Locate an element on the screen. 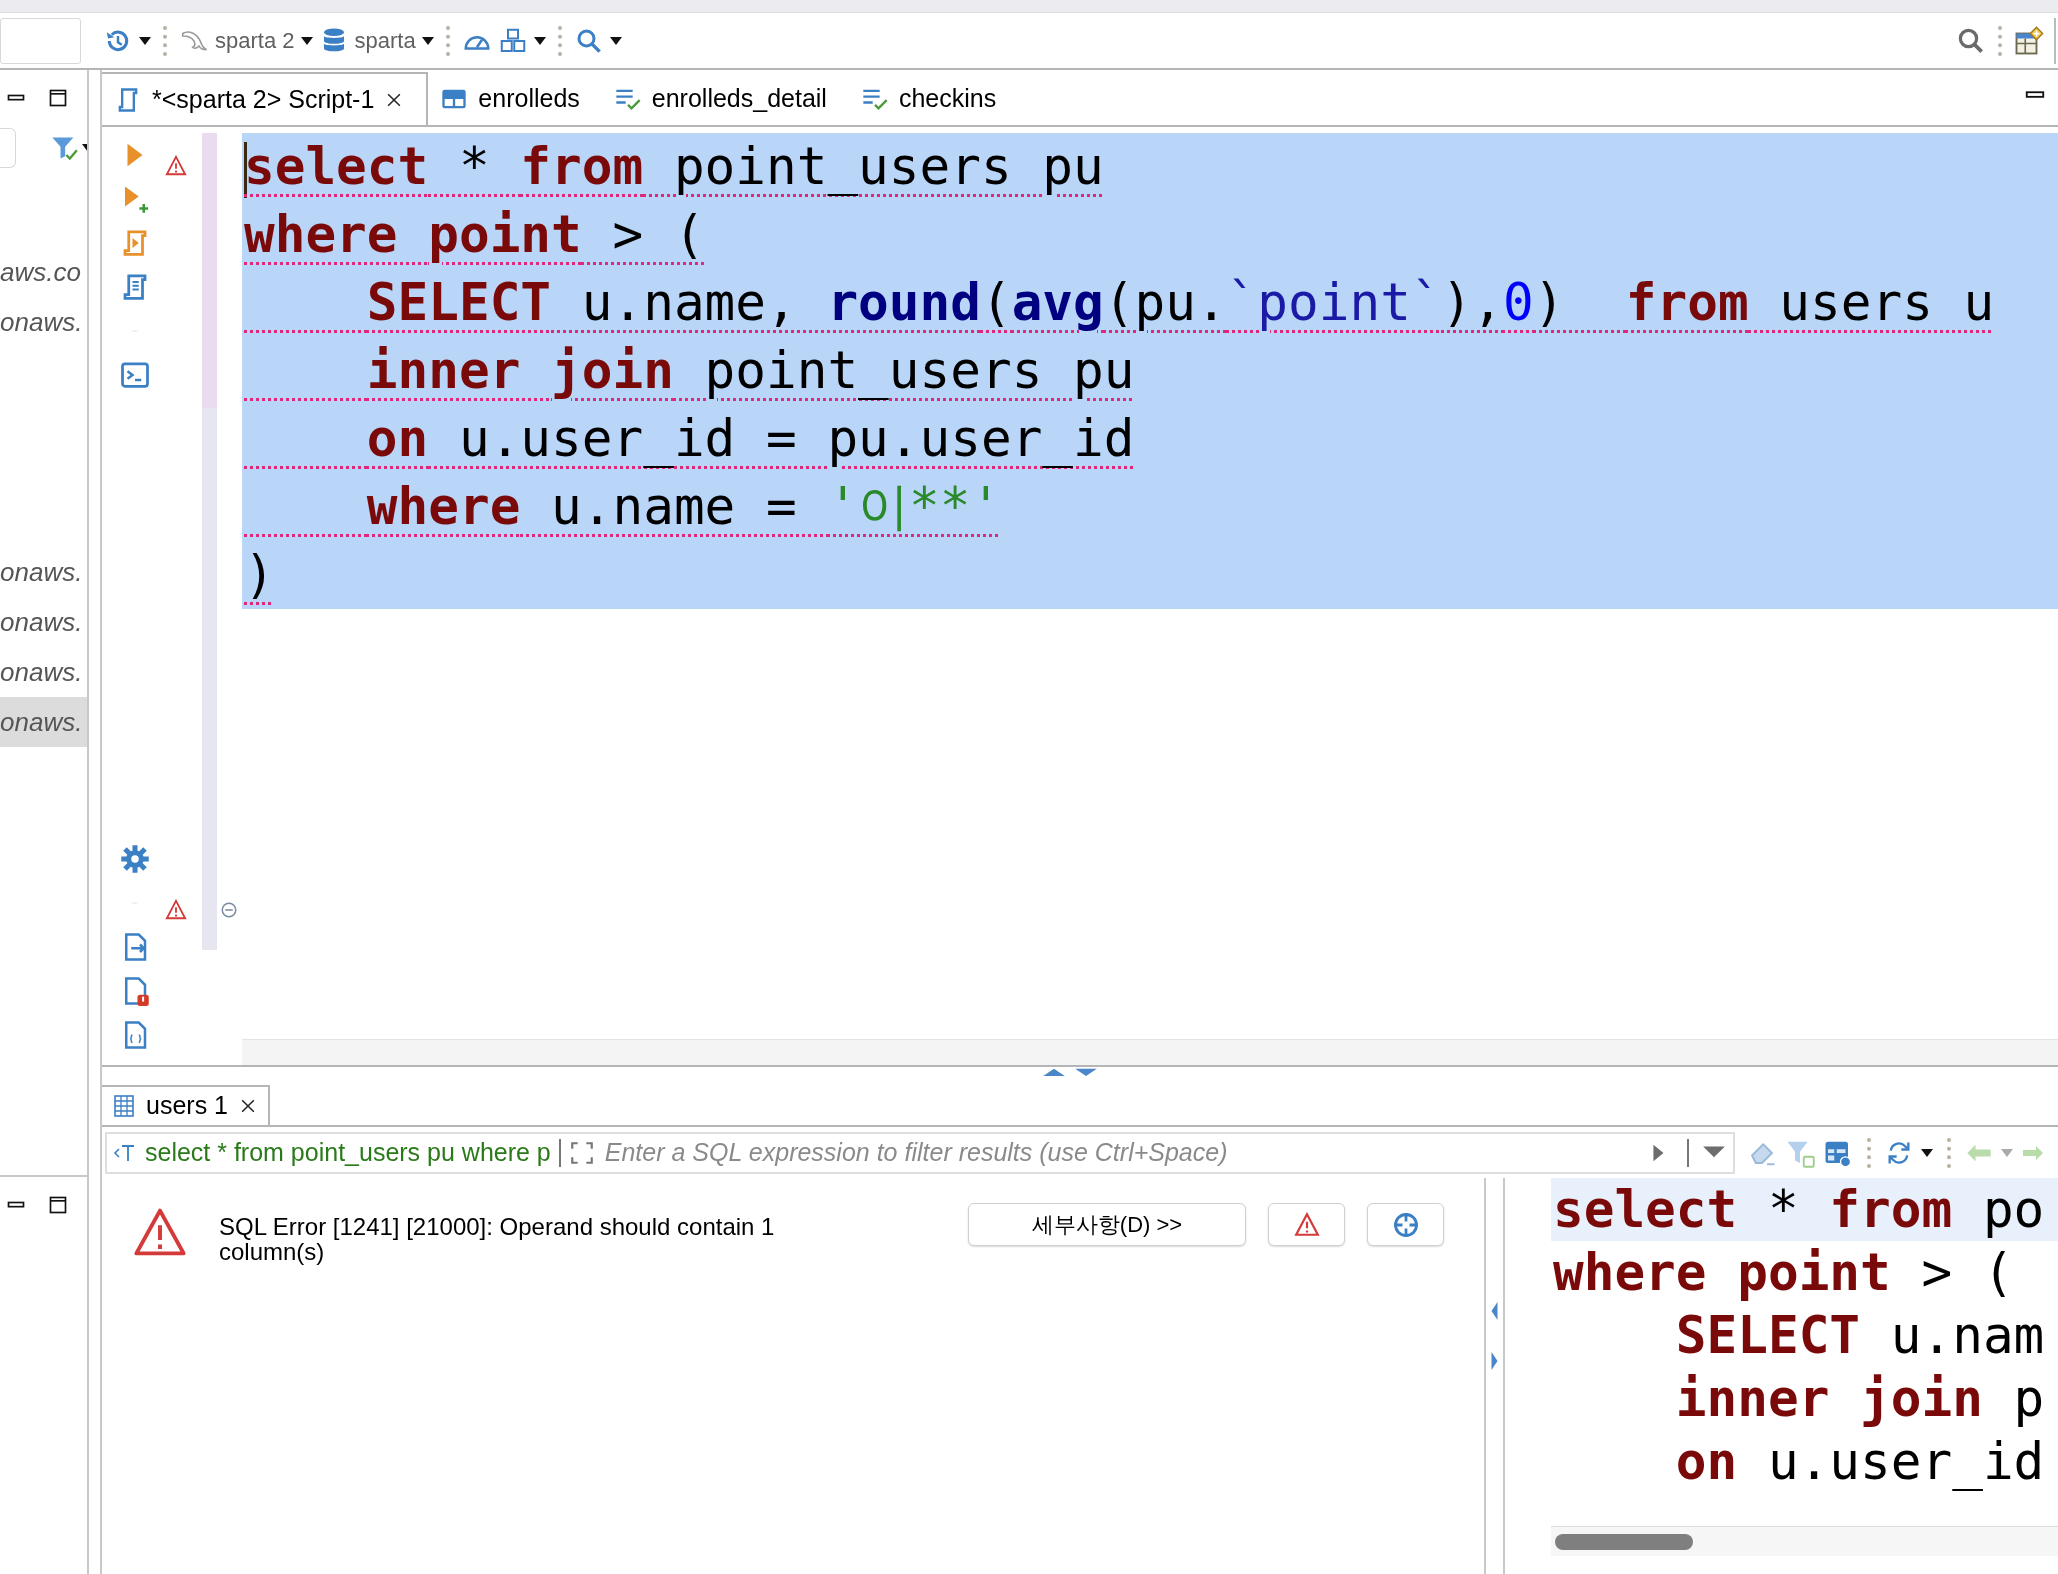 This screenshot has height=1574, width=2058. code-line: where point > ( is located at coordinates (1783, 1272).